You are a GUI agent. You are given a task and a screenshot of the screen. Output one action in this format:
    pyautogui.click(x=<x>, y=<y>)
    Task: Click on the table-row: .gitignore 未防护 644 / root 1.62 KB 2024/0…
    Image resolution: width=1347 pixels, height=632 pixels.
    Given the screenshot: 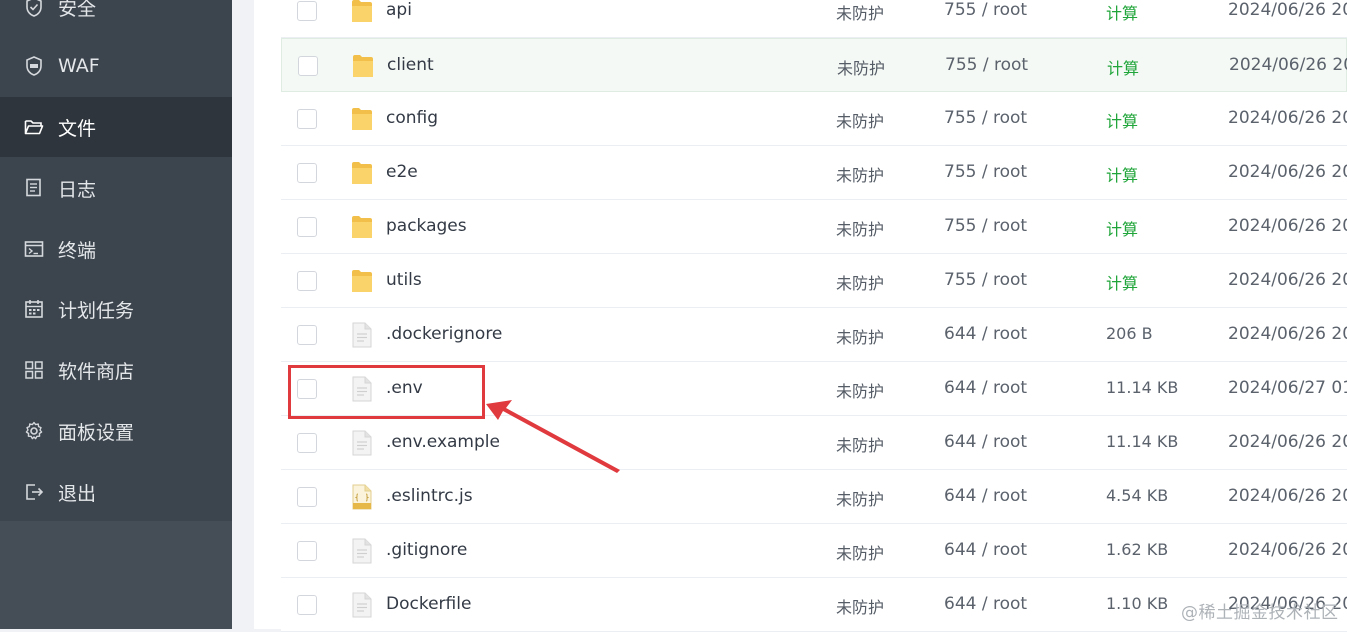 What is the action you would take?
    pyautogui.click(x=814, y=551)
    